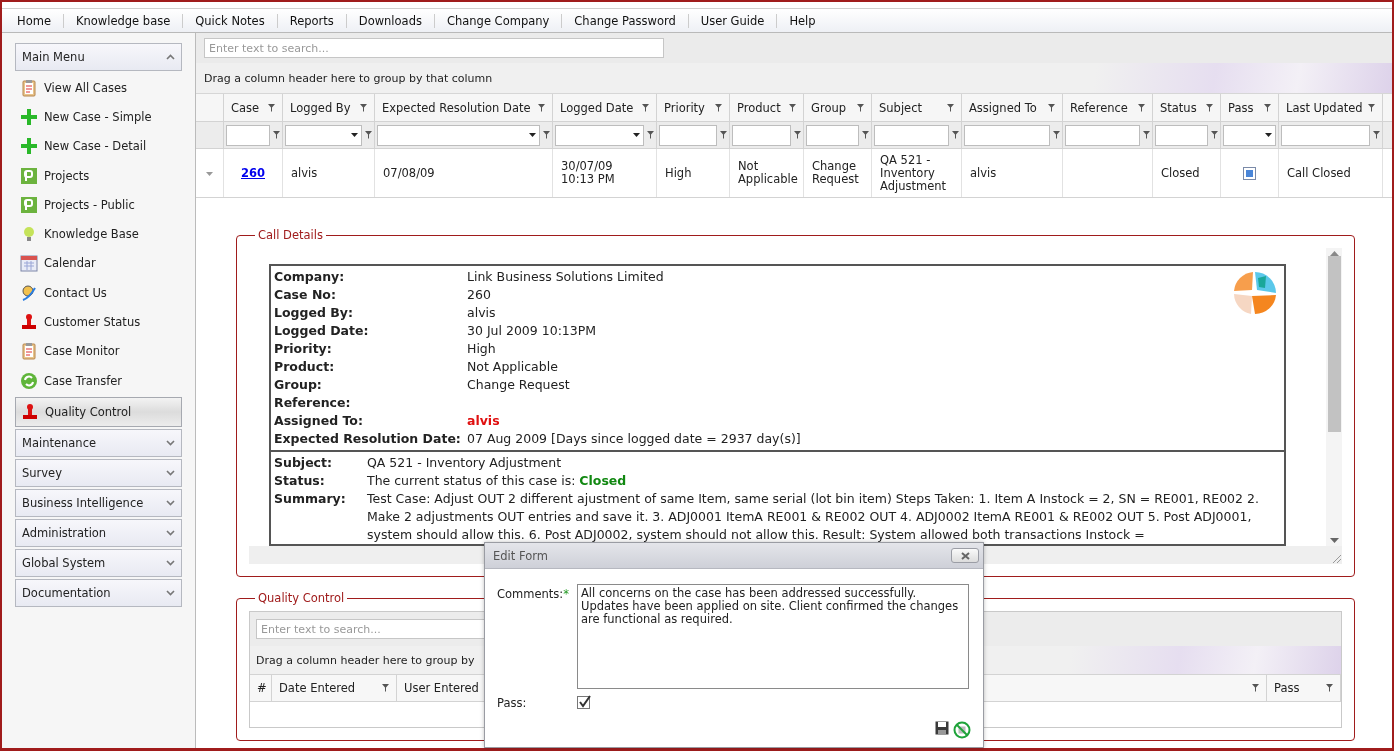 The height and width of the screenshot is (751, 1394). What do you see at coordinates (334, 688) in the screenshot?
I see `column-header: Date Entered` at bounding box center [334, 688].